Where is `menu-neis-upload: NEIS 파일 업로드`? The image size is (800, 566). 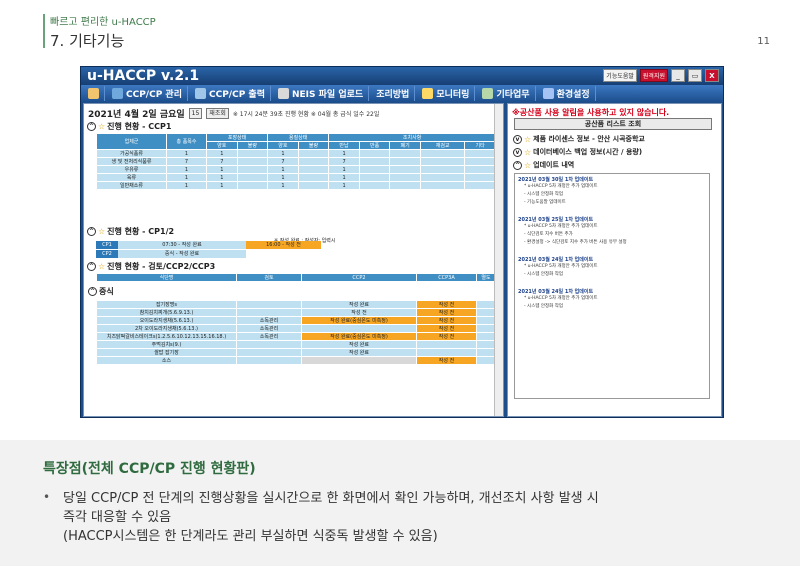
menu-neis-upload: NEIS 파일 업로드 is located at coordinates (321, 93).